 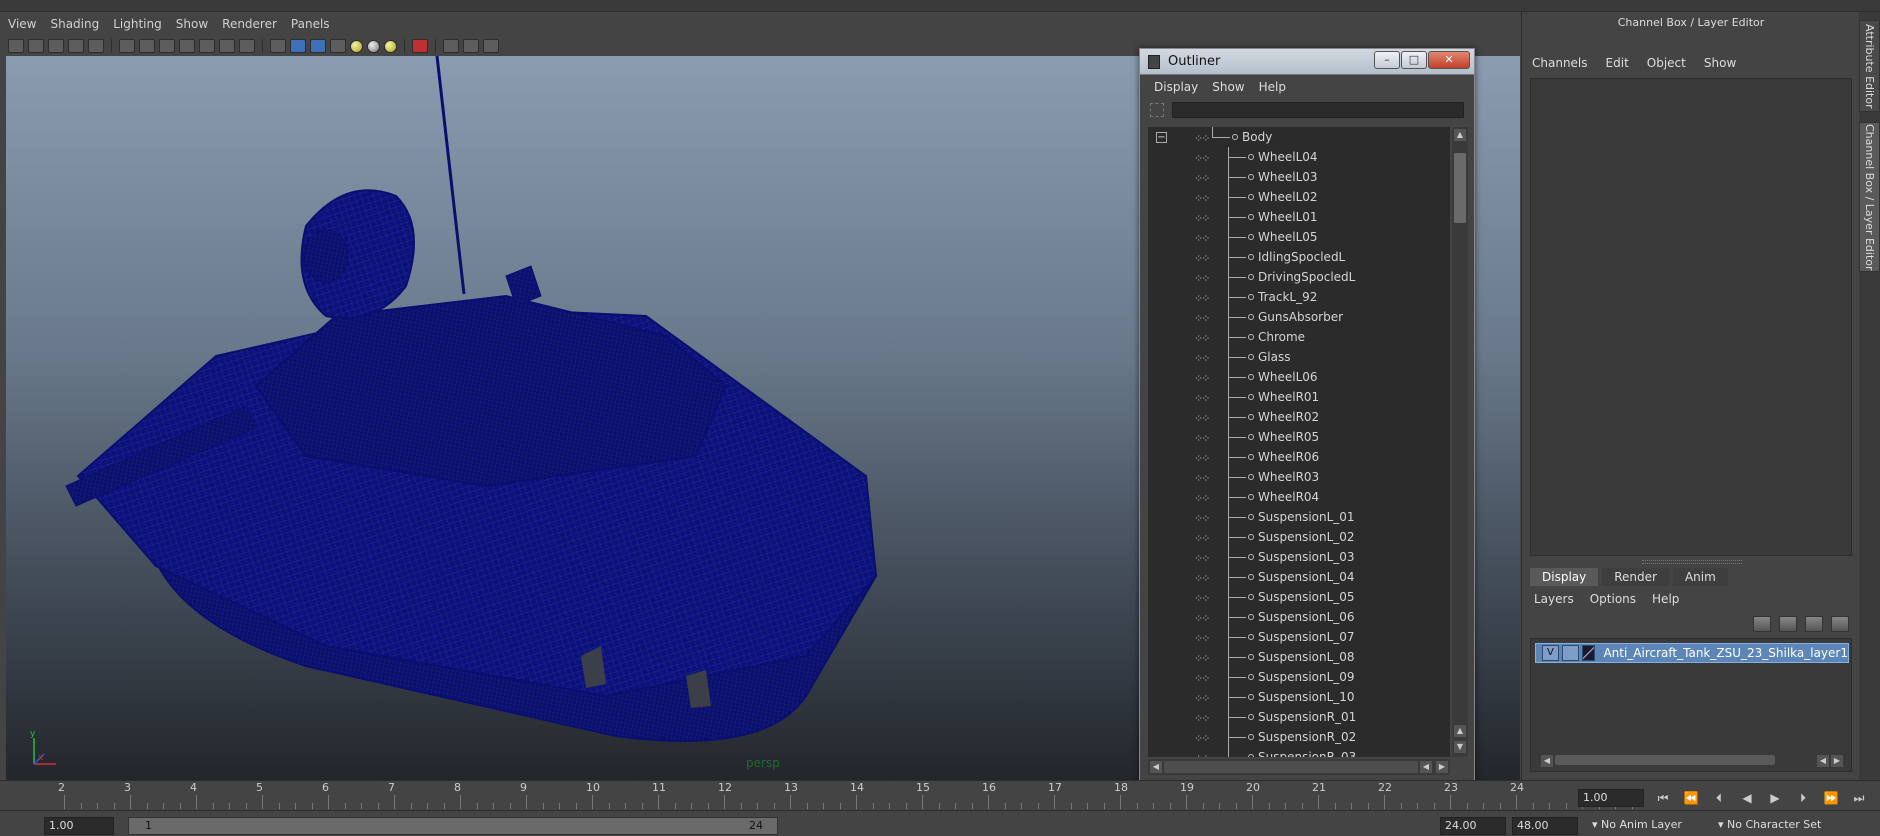 I want to click on scroll-down-icon: ▲, so click(x=1460, y=731).